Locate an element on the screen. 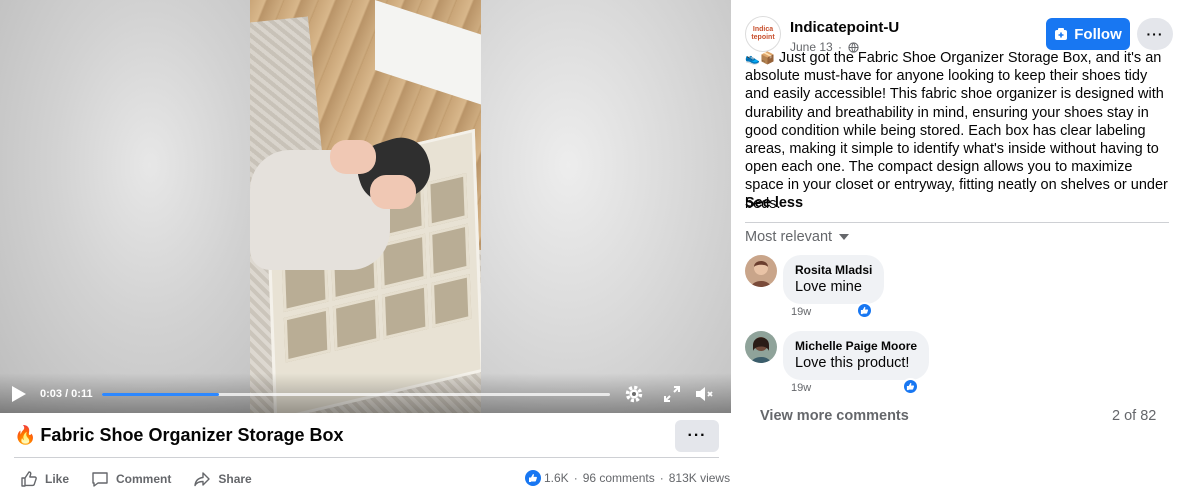 The image size is (1200, 497). thumbs-up-icon is located at coordinates (29, 479).